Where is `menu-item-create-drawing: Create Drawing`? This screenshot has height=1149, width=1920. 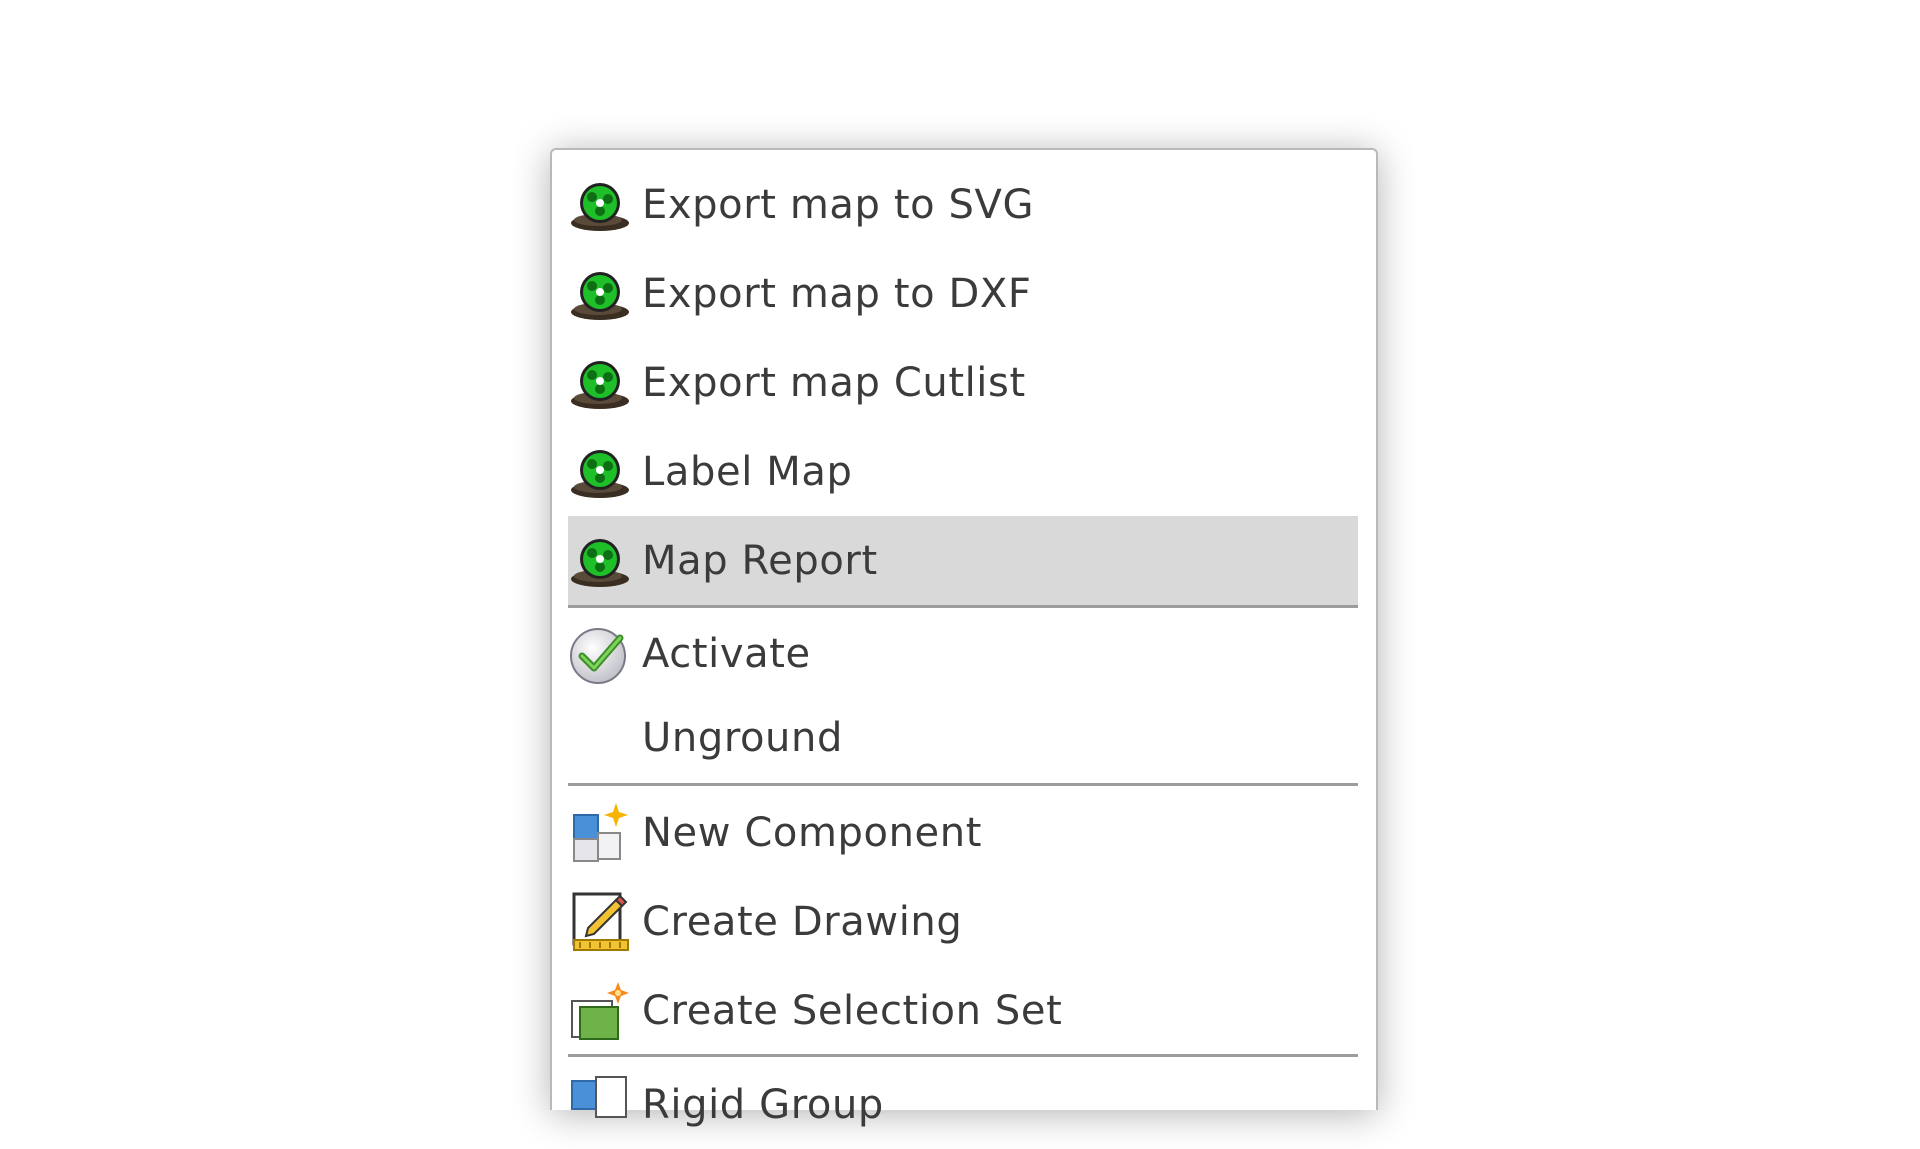
menu-item-create-drawing: Create Drawing is located at coordinates (963, 921).